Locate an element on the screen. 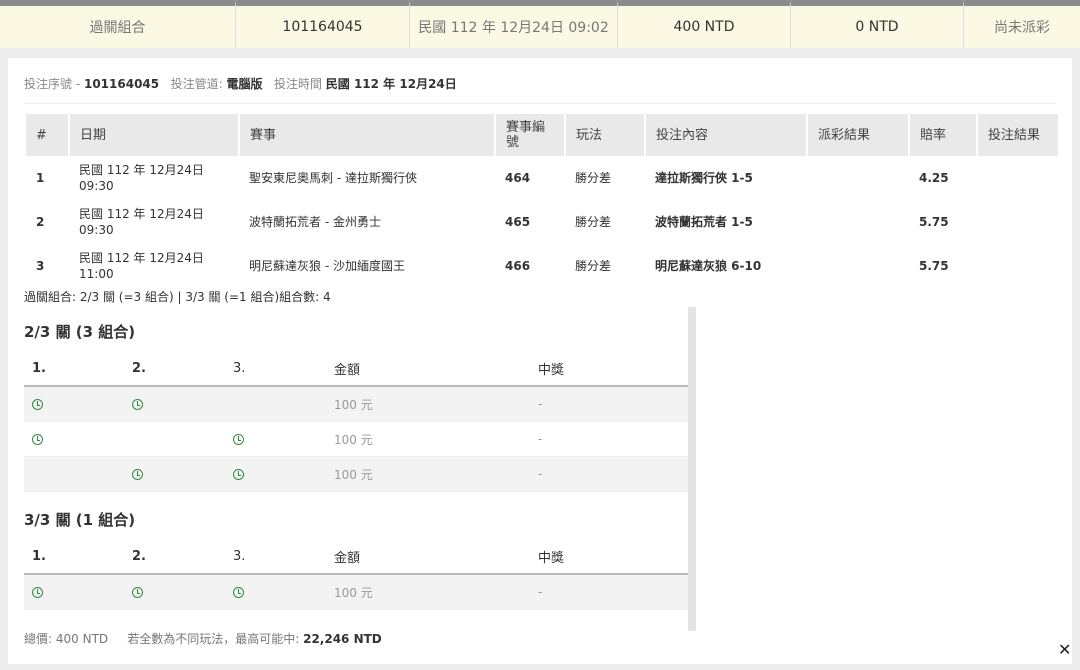  bet-footer: 總價: 400 NTD 若全數為不同玩法，最高可能中: 22,246 NTD is located at coordinates (203, 638).